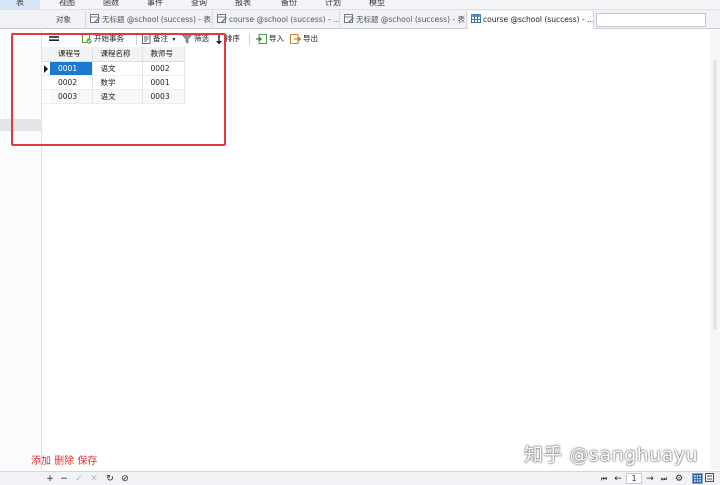 The height and width of the screenshot is (485, 720). Describe the element at coordinates (243, 4) in the screenshot. I see `ribbon-tab-report: 报表` at that location.